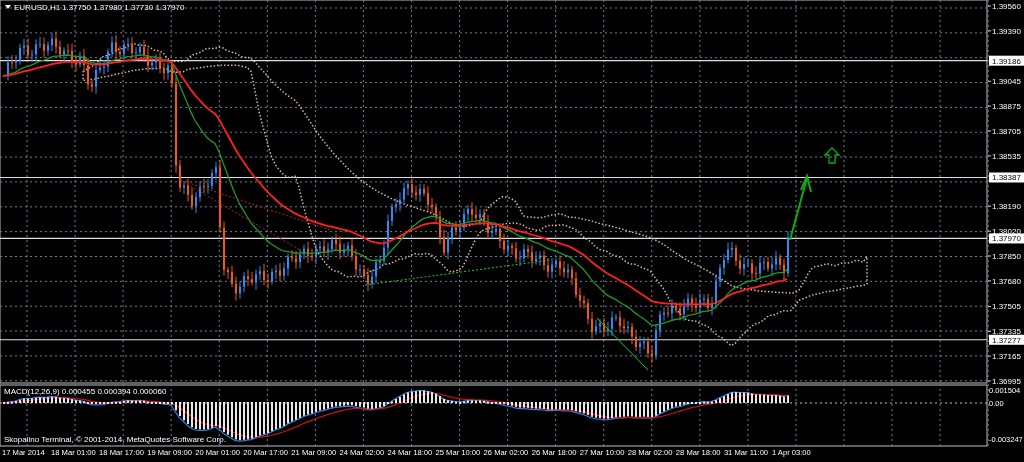 The image size is (1024, 462). I want to click on price-label: 1.38190, so click(1006, 207).